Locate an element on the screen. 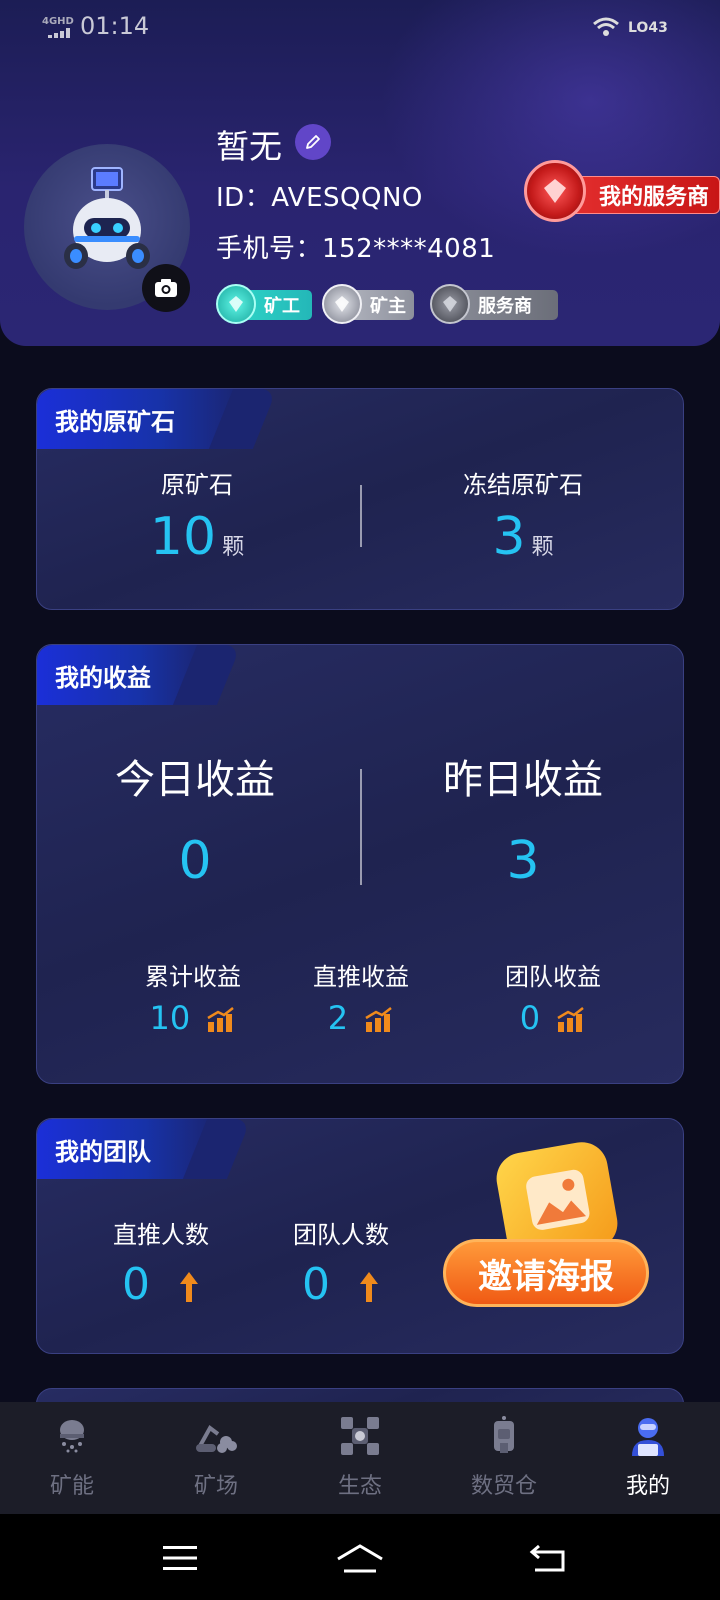 The width and height of the screenshot is (720, 1600). system-navigation-bar is located at coordinates (360, 1557).